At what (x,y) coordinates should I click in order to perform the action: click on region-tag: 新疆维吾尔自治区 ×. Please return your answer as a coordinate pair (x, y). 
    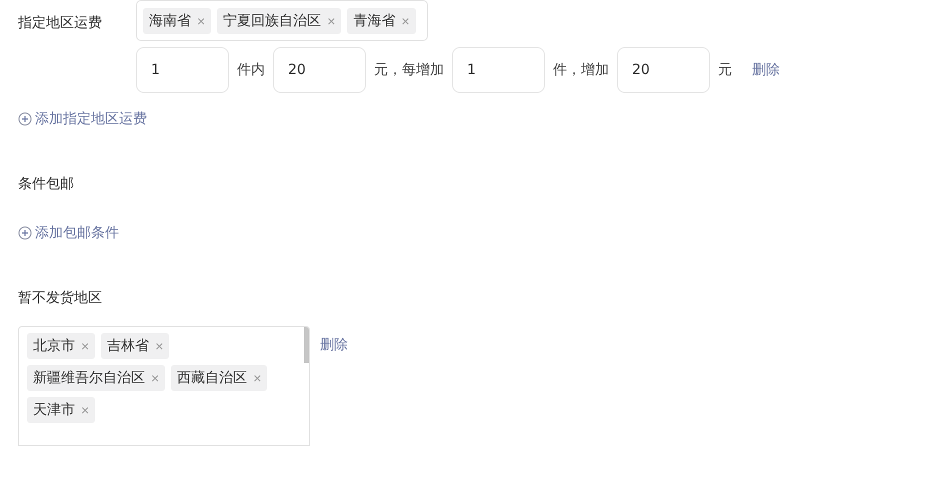
    Looking at the image, I should click on (96, 378).